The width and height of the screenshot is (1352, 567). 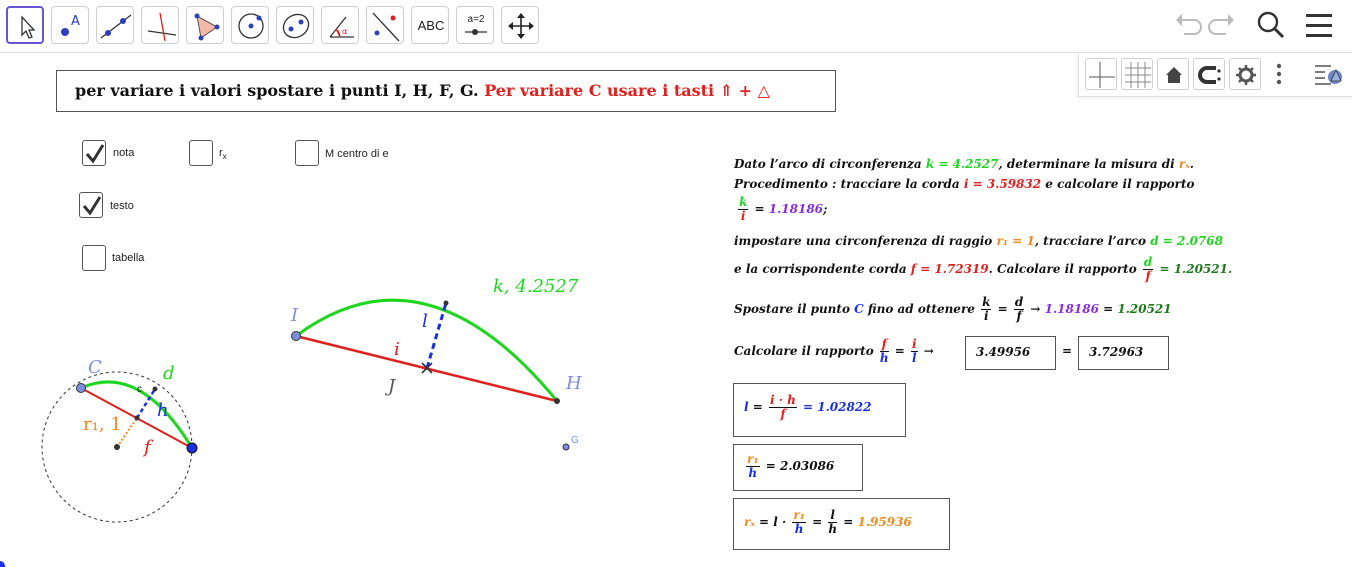 I want to click on frac-den: h, so click(x=753, y=473).